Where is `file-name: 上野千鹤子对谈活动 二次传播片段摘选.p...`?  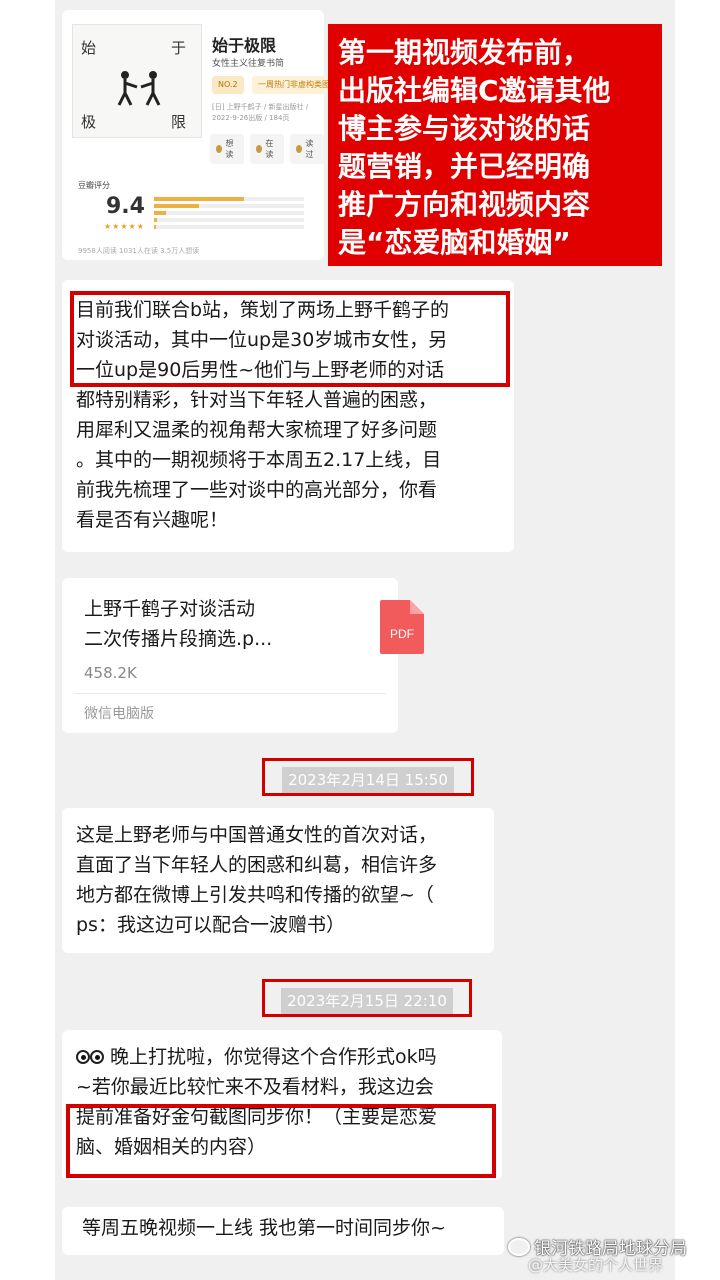
file-name: 上野千鹤子对谈活动 二次传播片段摘选.p... is located at coordinates (178, 624).